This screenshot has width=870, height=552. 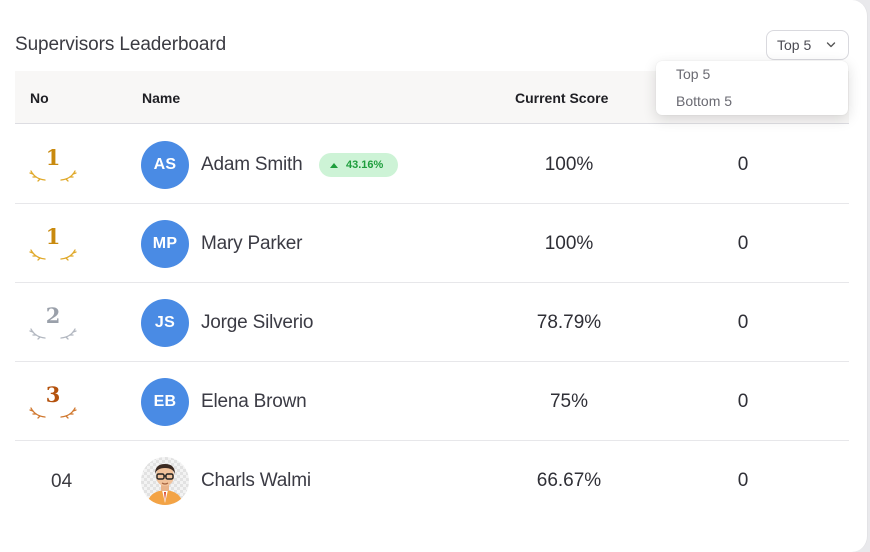 What do you see at coordinates (334, 165) in the screenshot?
I see `arrow-up-icon` at bounding box center [334, 165].